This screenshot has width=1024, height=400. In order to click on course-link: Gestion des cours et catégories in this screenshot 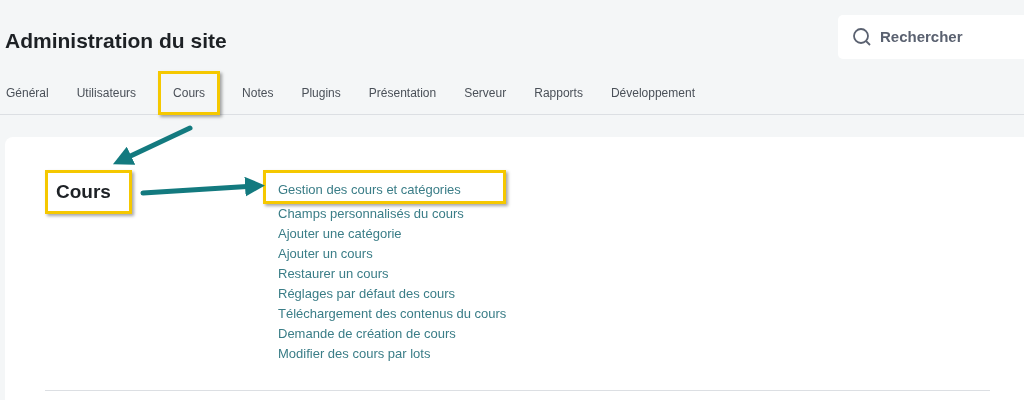, I will do `click(385, 187)`.